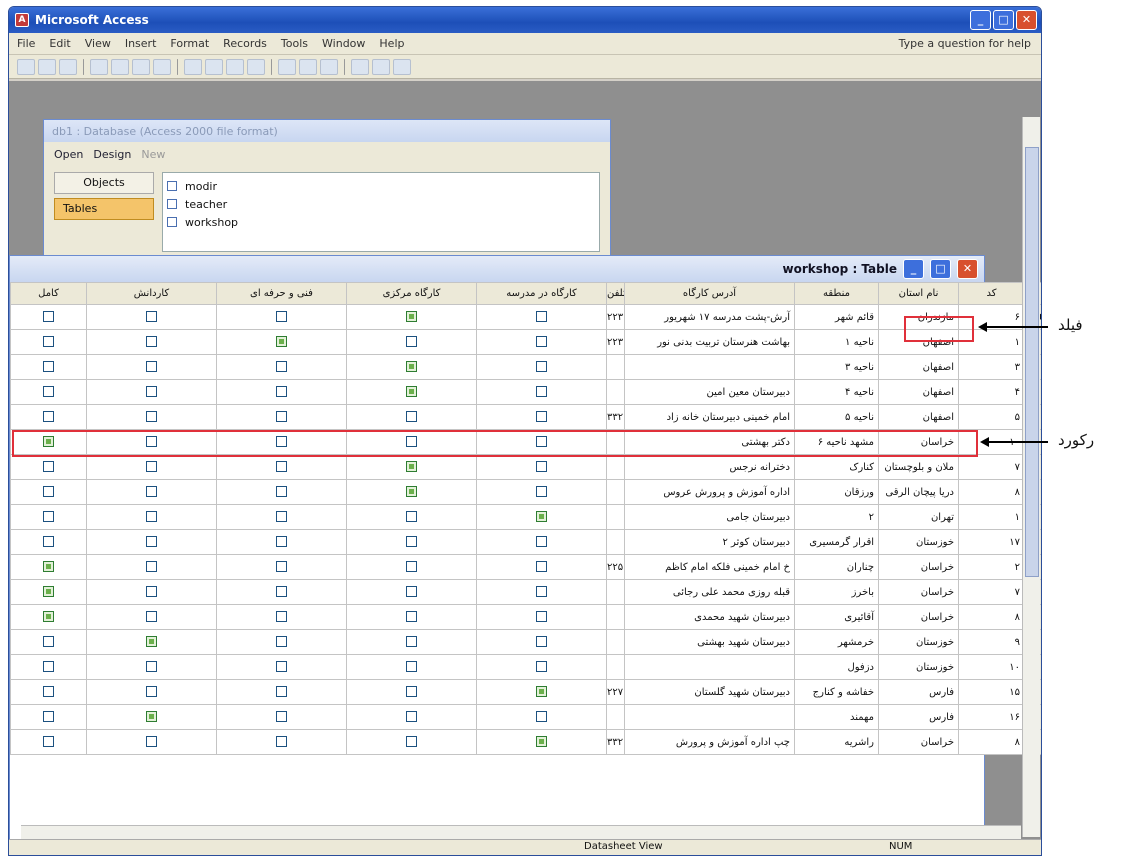 The width and height of the screenshot is (1140, 865). Describe the element at coordinates (836, 293) in the screenshot. I see `column-header: منطقه` at that location.